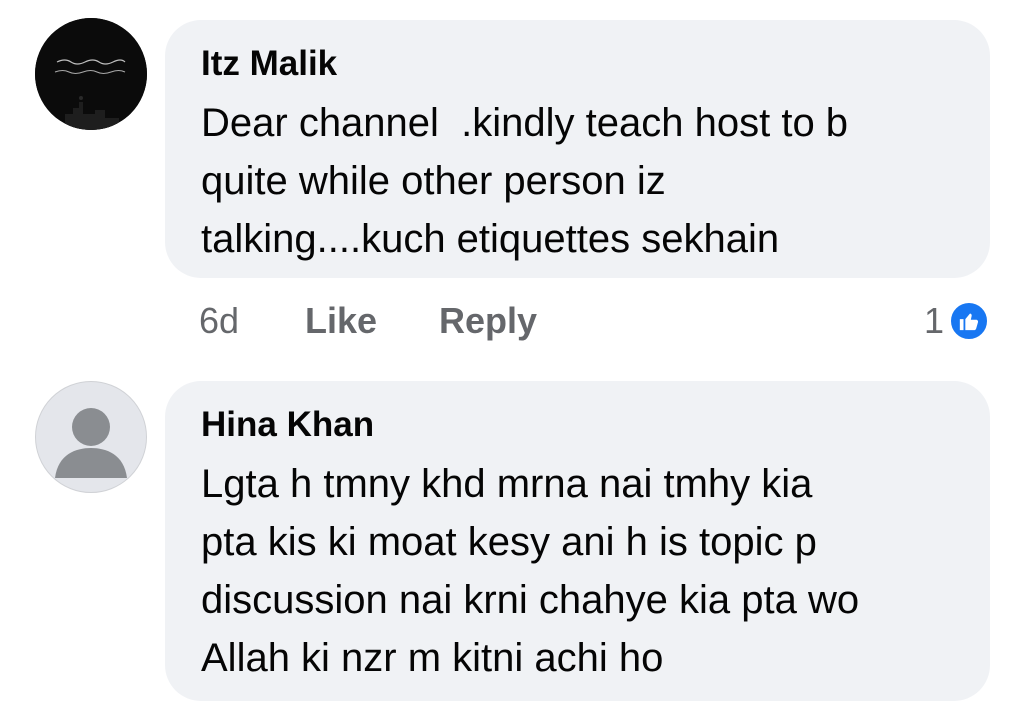 This screenshot has width=1024, height=701. Describe the element at coordinates (219, 321) in the screenshot. I see `comment-timestamp: 6d` at that location.